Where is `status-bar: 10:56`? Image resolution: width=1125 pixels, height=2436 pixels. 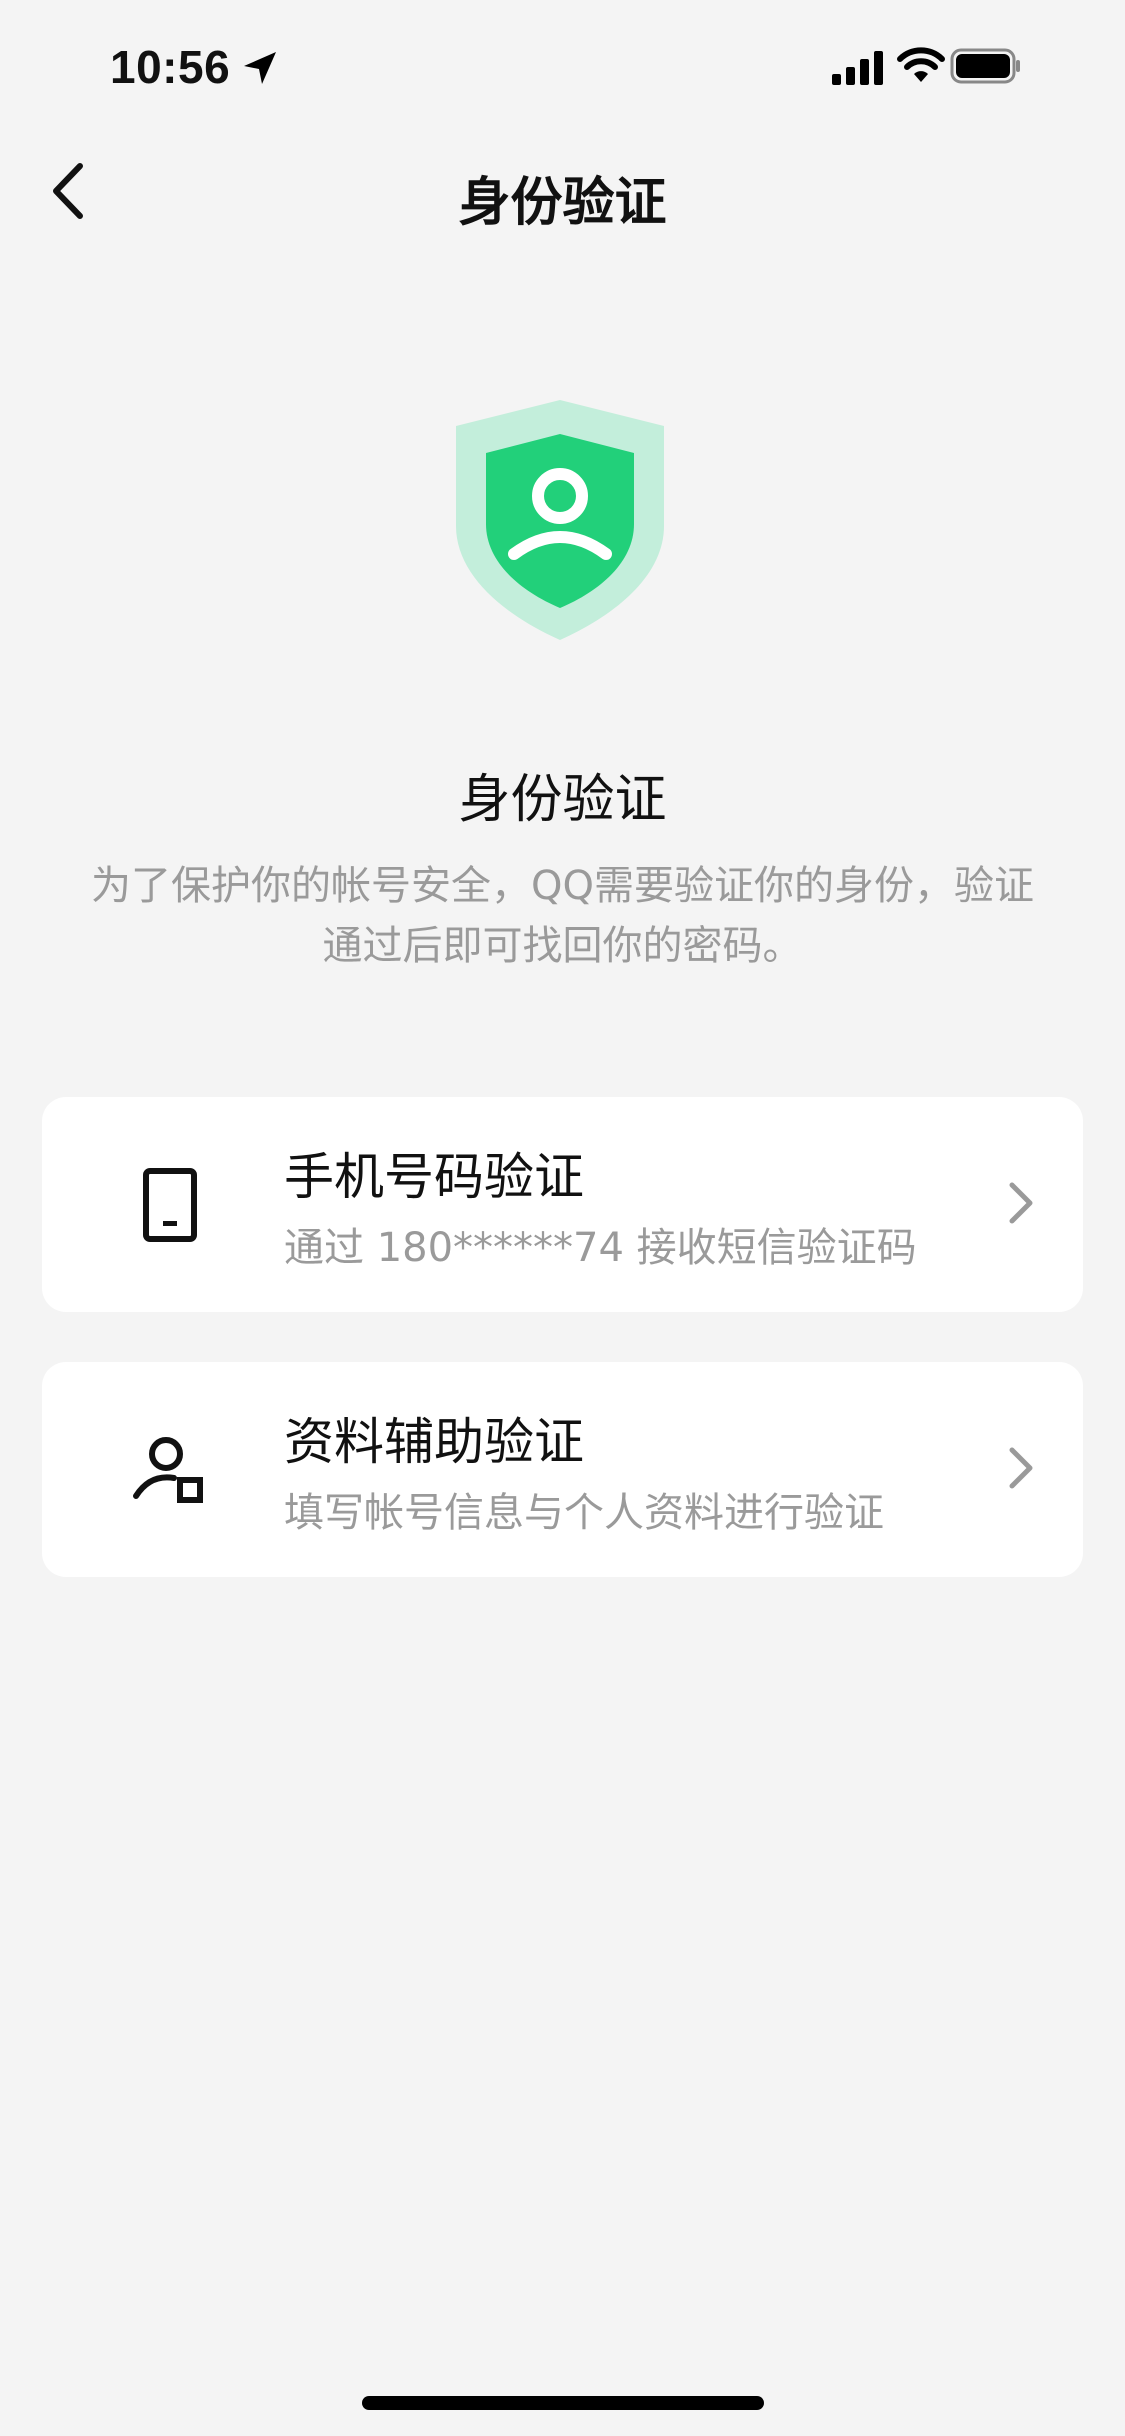
status-bar: 10:56 is located at coordinates (562, 65).